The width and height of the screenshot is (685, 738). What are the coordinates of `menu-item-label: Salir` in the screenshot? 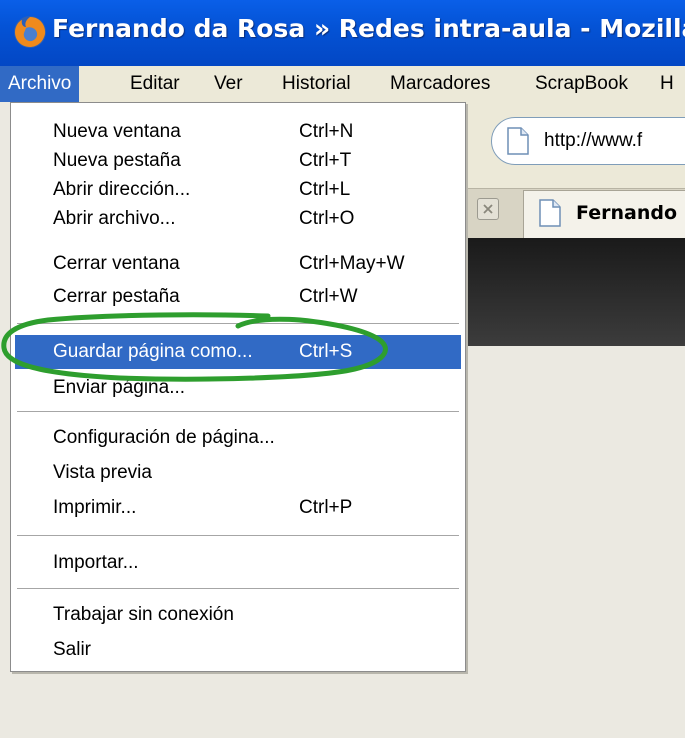 It's located at (72, 649).